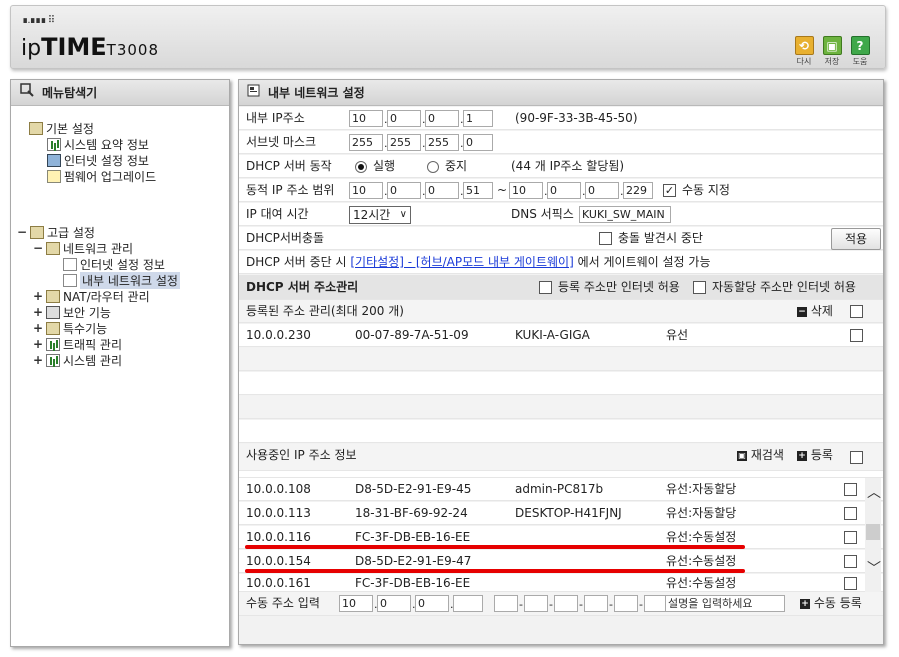 The image size is (899, 657). I want to click on scroll-up-icon: ︿, so click(874, 492).